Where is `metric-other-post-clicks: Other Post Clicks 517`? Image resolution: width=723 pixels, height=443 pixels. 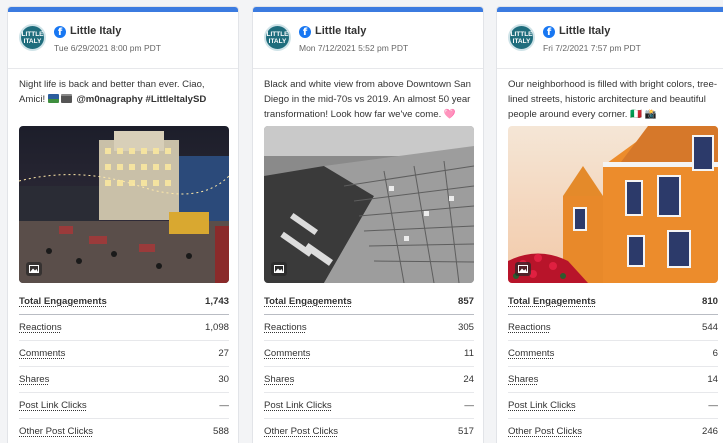 metric-other-post-clicks: Other Post Clicks 517 is located at coordinates (369, 431).